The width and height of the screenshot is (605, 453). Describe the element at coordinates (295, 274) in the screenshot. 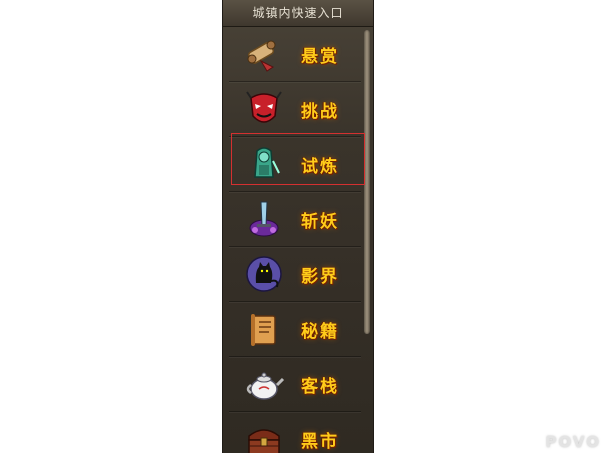

I see `entry-shadow-realm: 影界` at that location.